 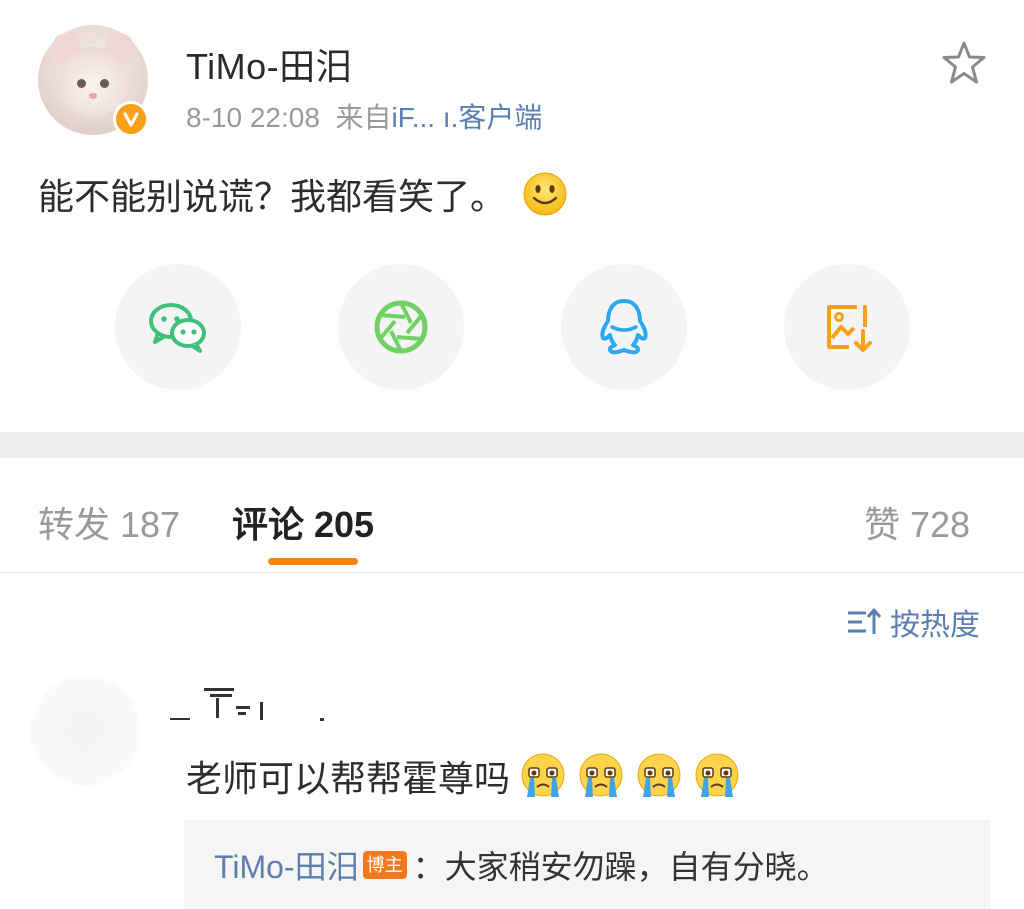 I want to click on moments-aperture-icon, so click(x=401, y=327).